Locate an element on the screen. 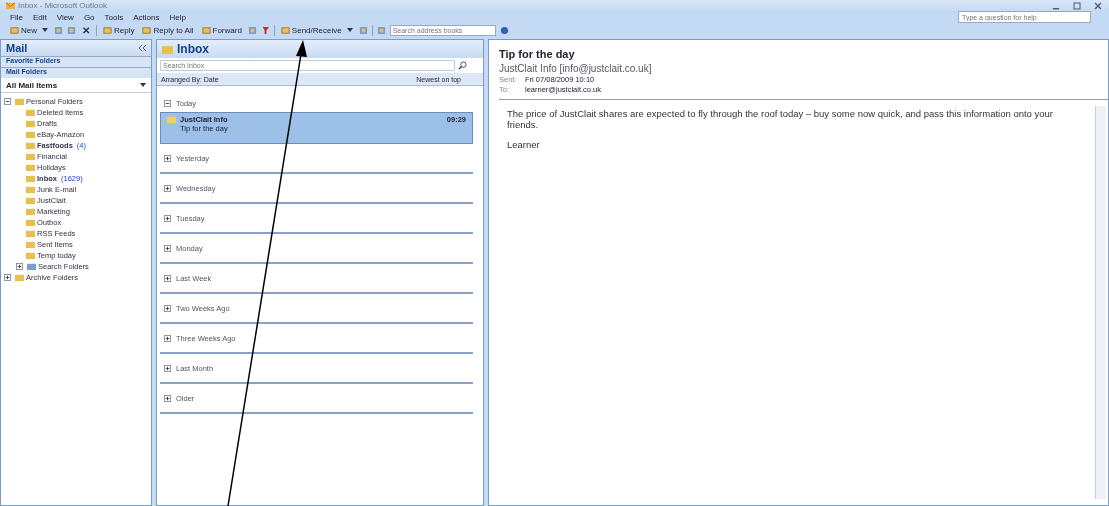 The image size is (1109, 506). help-icon is located at coordinates (504, 30).